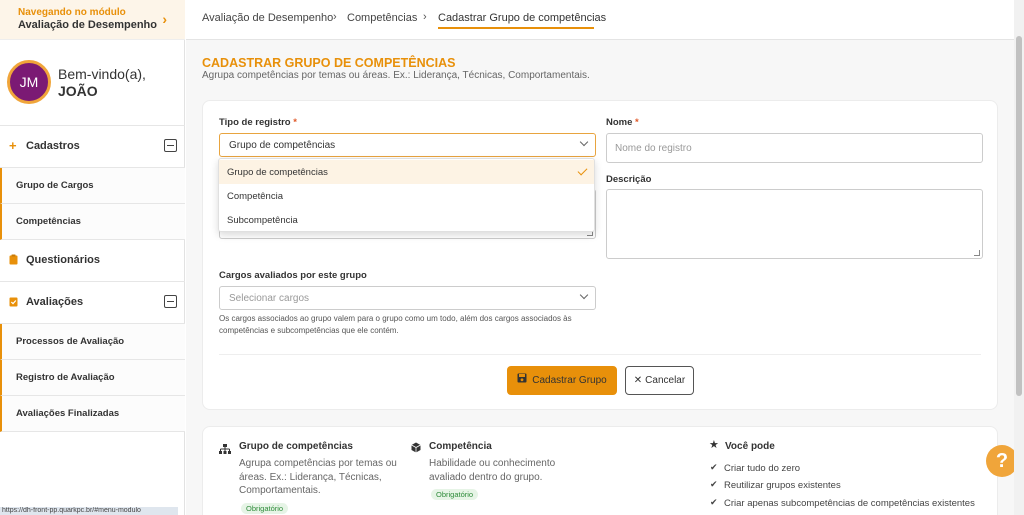 Image resolution: width=1024 pixels, height=515 pixels. Describe the element at coordinates (255, 196) in the screenshot. I see `dropdown-option-label: Competência` at that location.